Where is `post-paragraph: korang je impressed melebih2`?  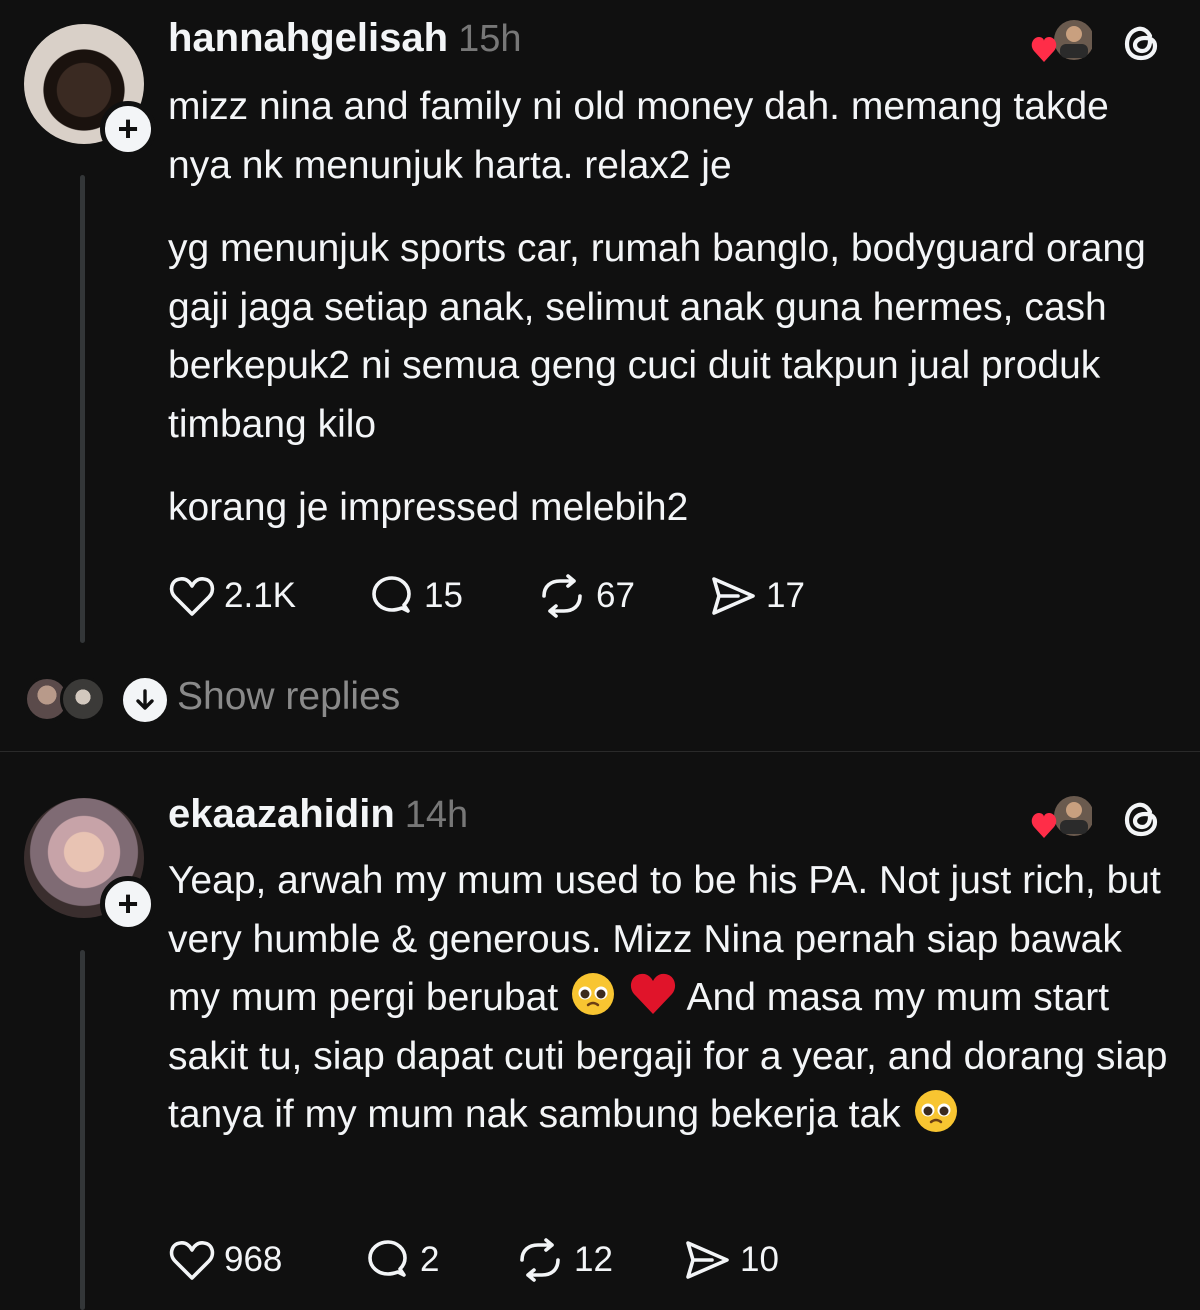
post-paragraph: korang je impressed melebih2 is located at coordinates (428, 507).